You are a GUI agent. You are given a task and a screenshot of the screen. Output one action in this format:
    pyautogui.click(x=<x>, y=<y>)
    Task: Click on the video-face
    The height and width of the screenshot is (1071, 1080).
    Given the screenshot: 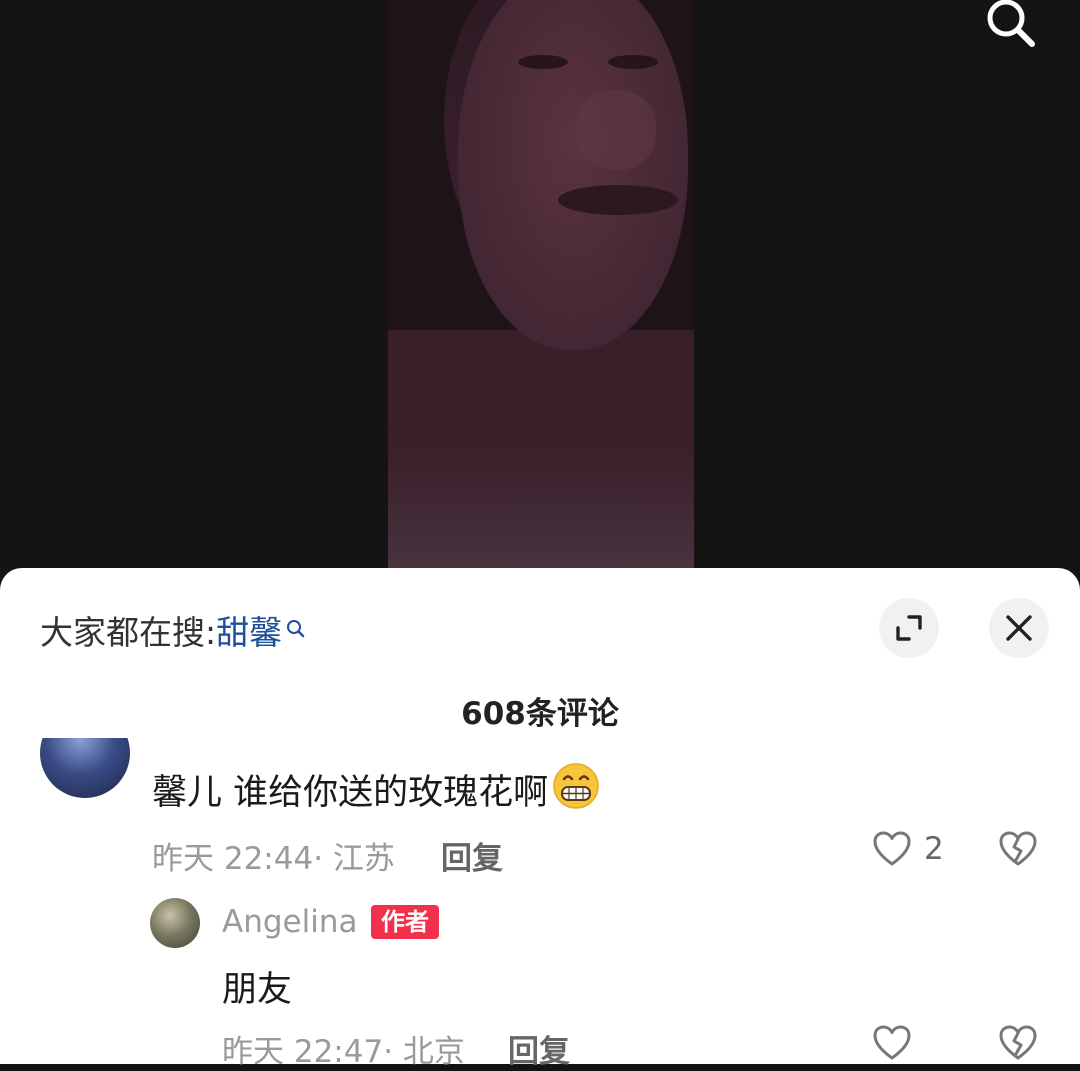 What is the action you would take?
    pyautogui.click(x=573, y=175)
    